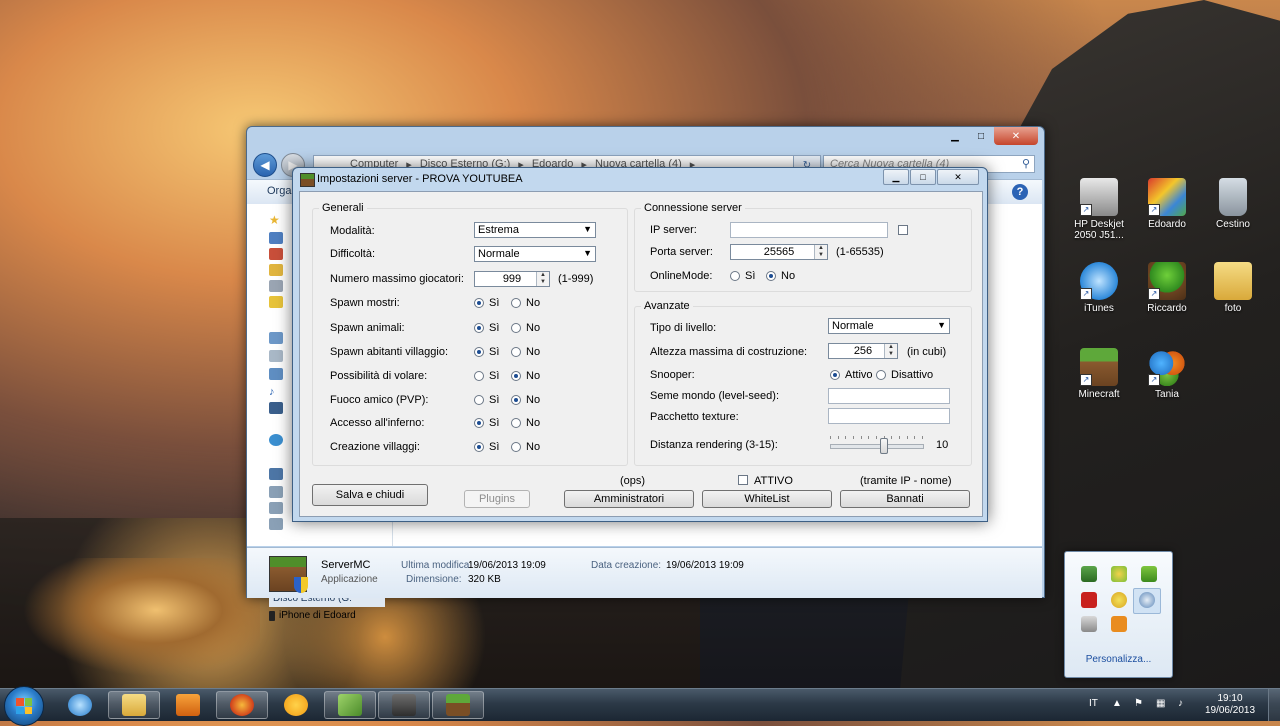 This screenshot has width=1280, height=726. Describe the element at coordinates (265, 165) in the screenshot. I see `back-button: ◀` at that location.